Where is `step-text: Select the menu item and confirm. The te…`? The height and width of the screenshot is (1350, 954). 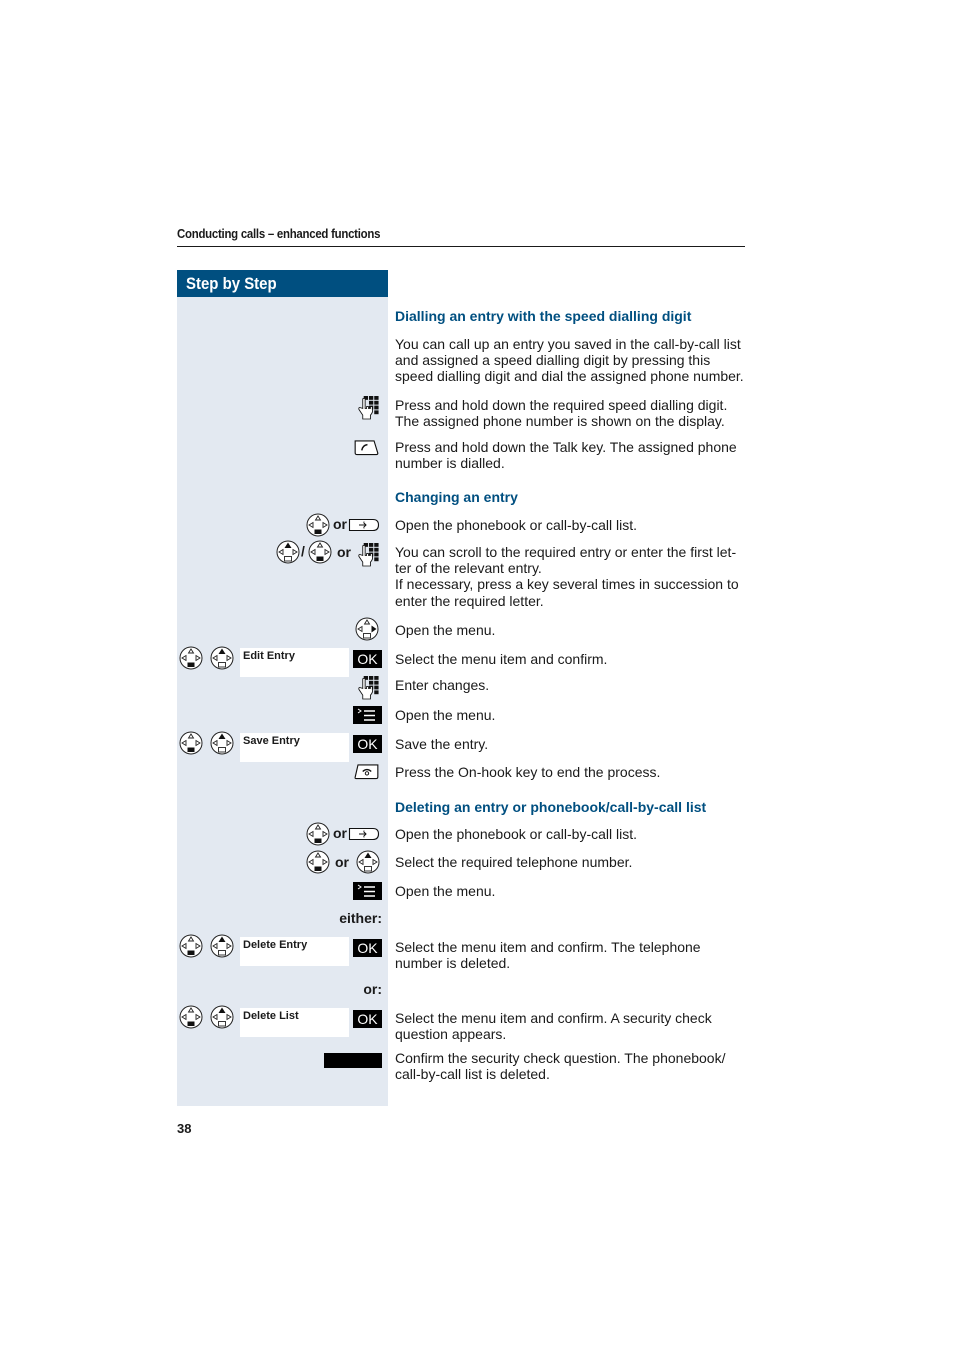 step-text: Select the menu item and confirm. The te… is located at coordinates (548, 955).